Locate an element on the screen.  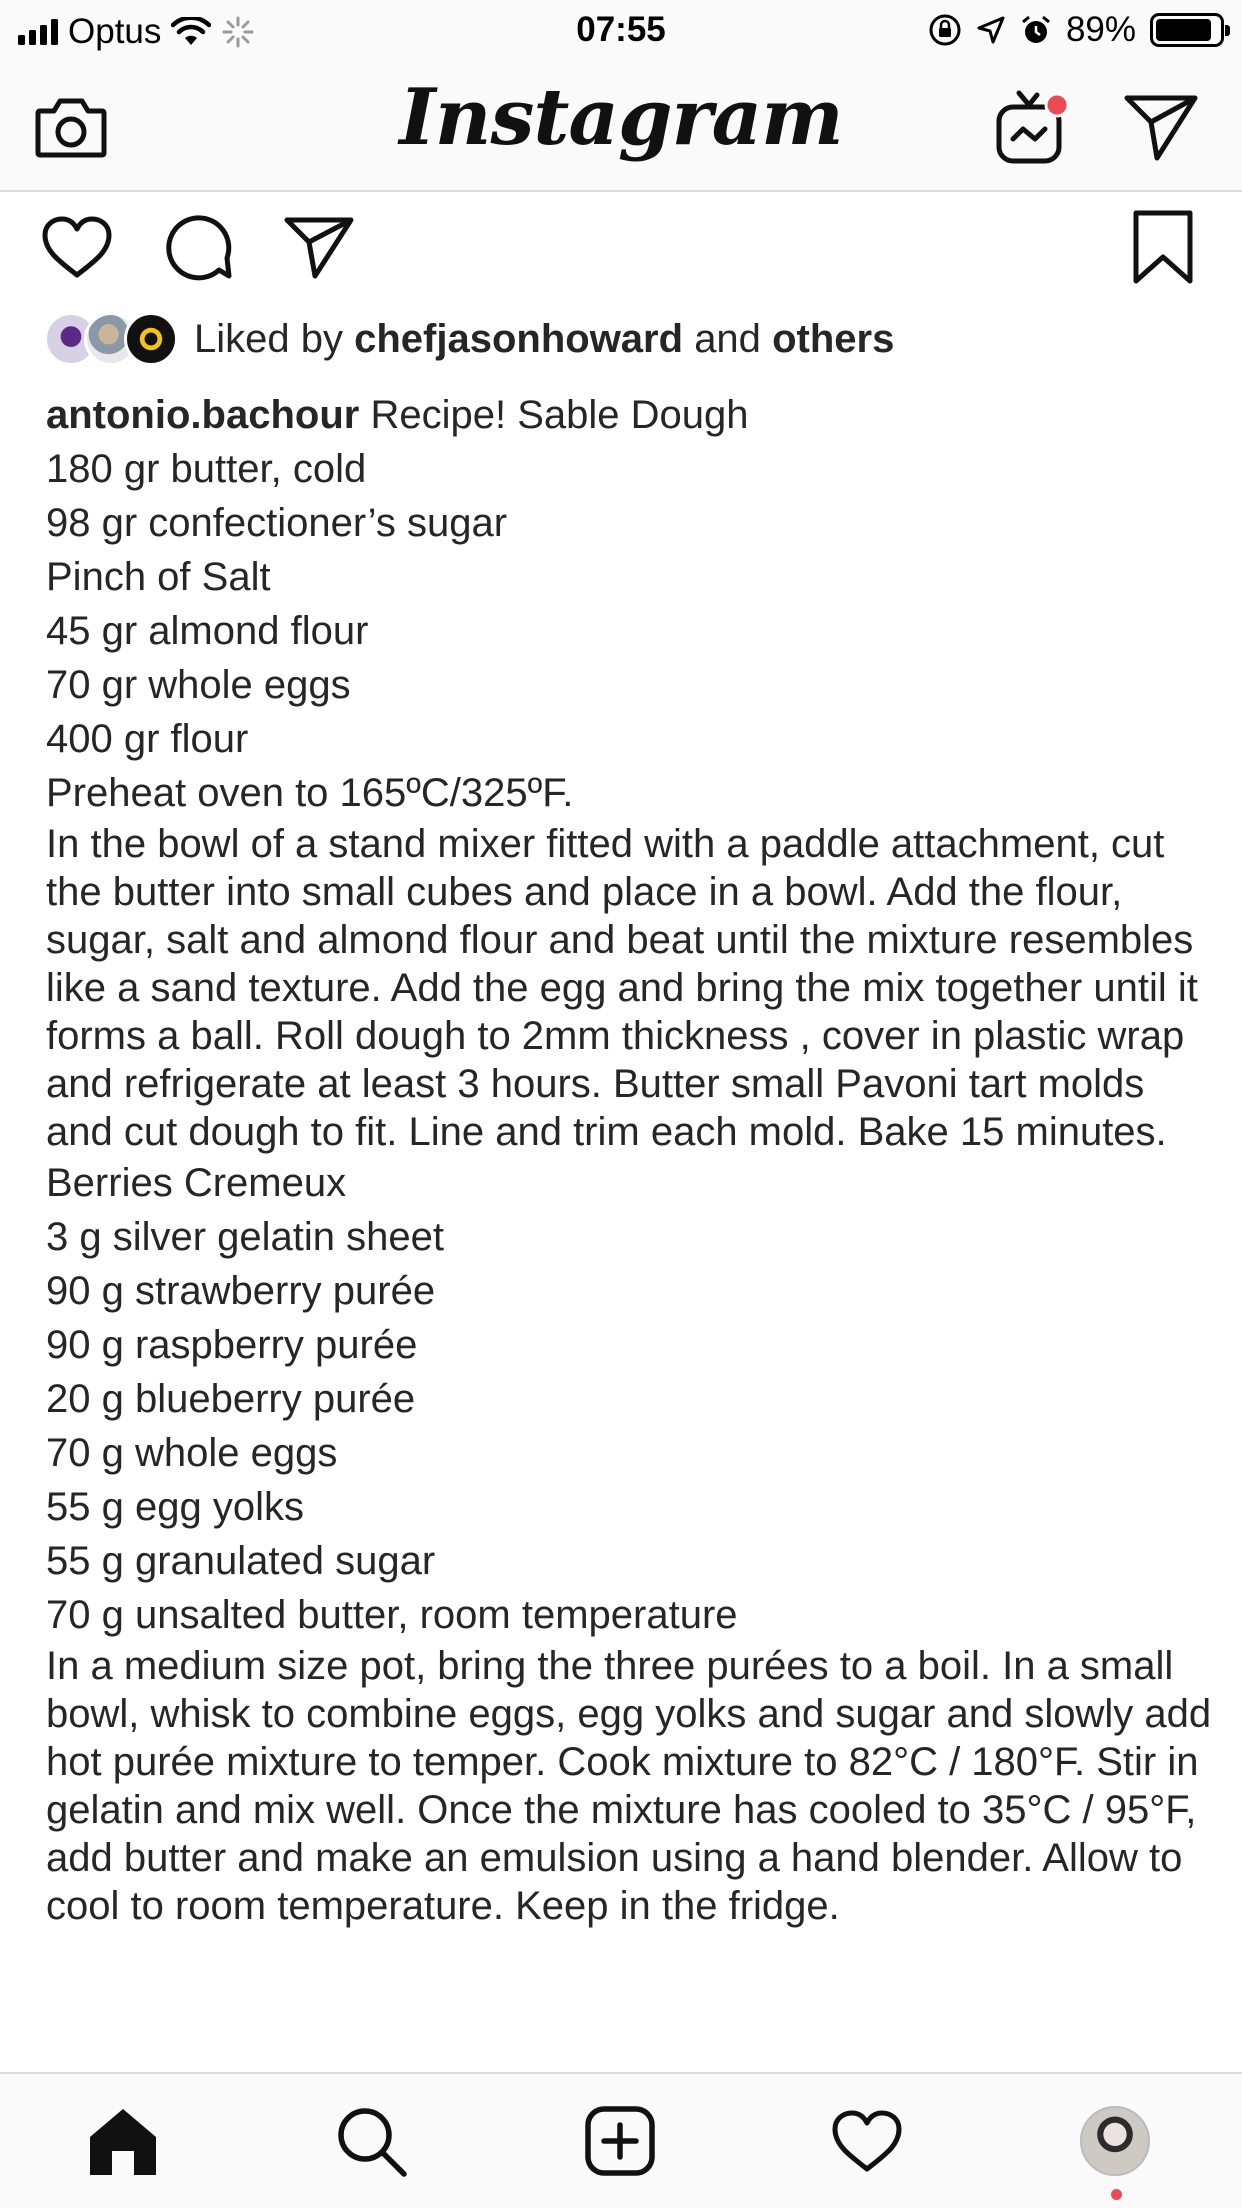
igtv-button is located at coordinates (1033, 127).